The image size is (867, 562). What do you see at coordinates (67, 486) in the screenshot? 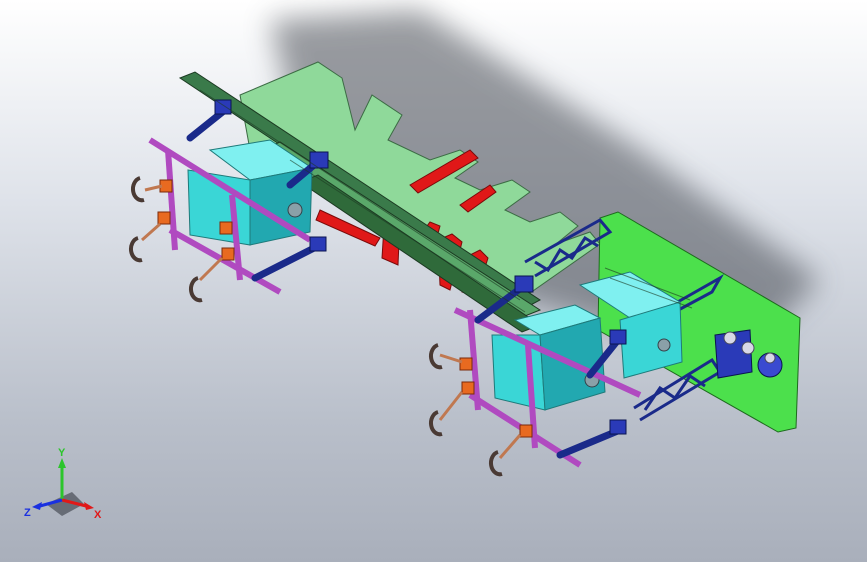
I see `orientation-triad: Y X Z` at bounding box center [67, 486].